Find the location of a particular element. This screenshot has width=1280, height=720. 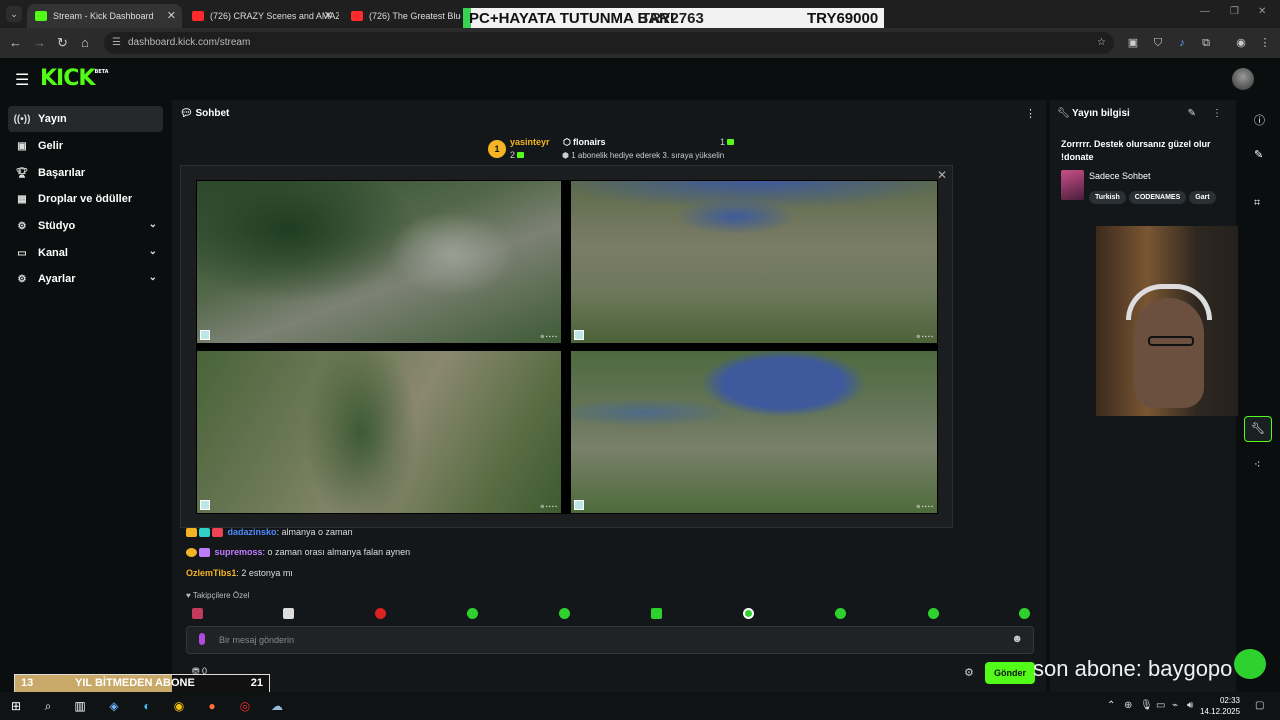

crop-icon: ⌗ is located at coordinates (1257, 203).